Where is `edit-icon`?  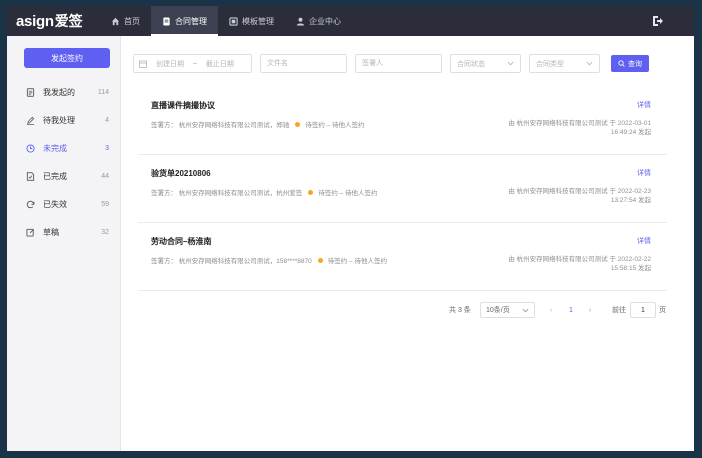
edit-icon is located at coordinates (30, 232).